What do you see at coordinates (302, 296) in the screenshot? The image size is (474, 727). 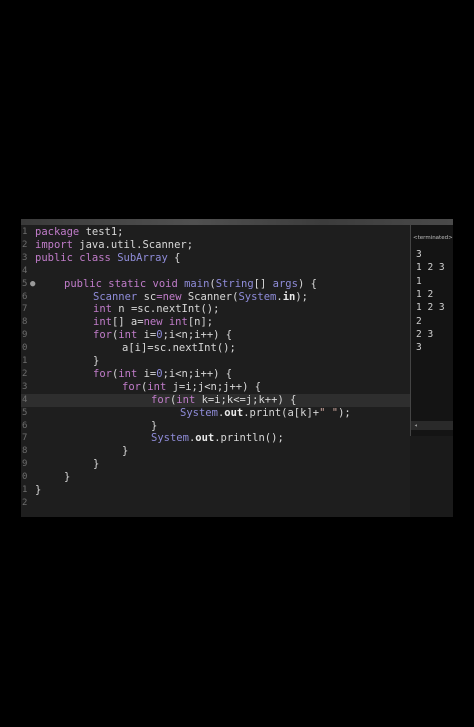 I see `code-token: );` at bounding box center [302, 296].